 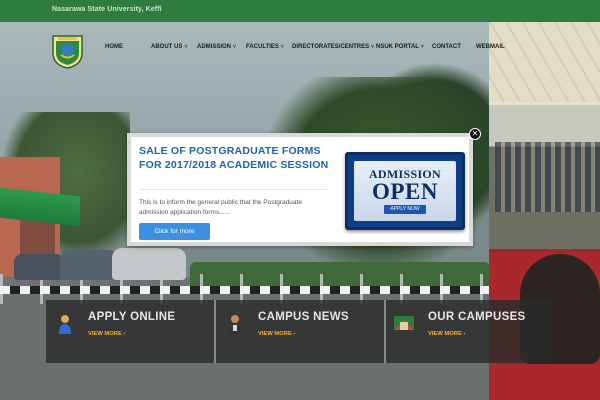 I want to click on campus-icon, so click(x=404, y=323).